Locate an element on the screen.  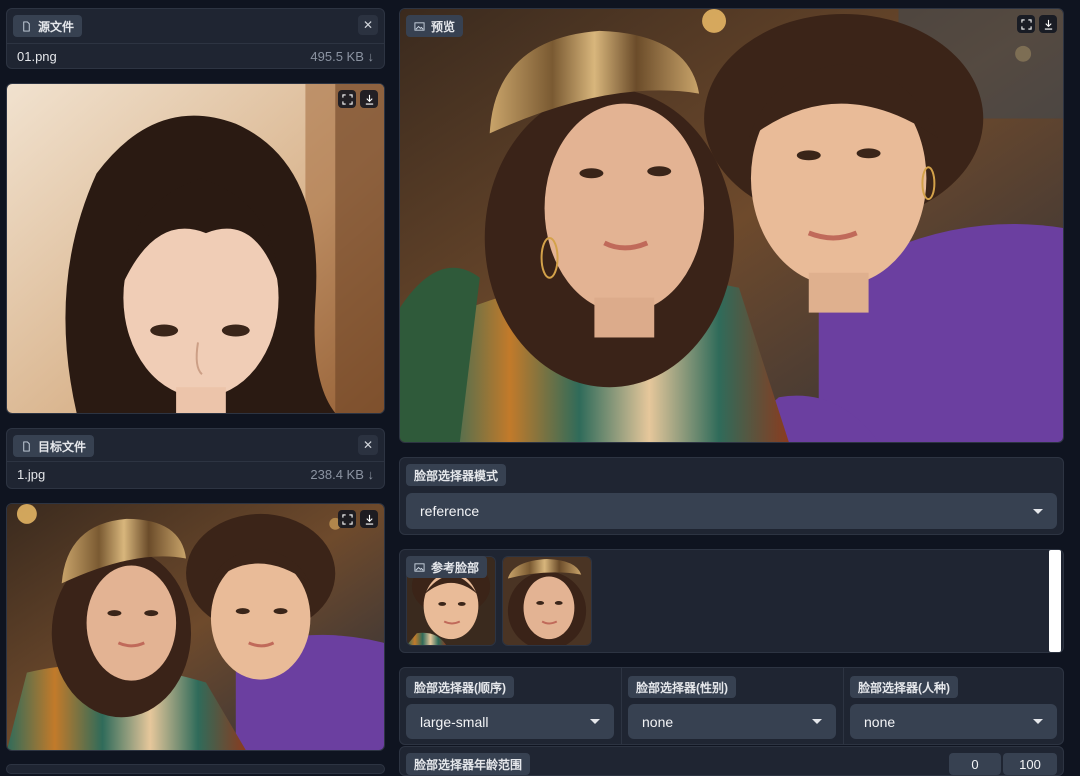
face-selector-gender-dropdown: none is located at coordinates (732, 721).